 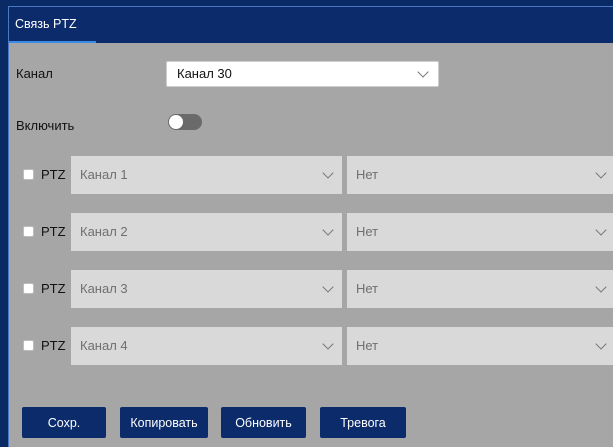 What do you see at coordinates (480, 175) in the screenshot?
I see `ptz-preset-select-1: Нет` at bounding box center [480, 175].